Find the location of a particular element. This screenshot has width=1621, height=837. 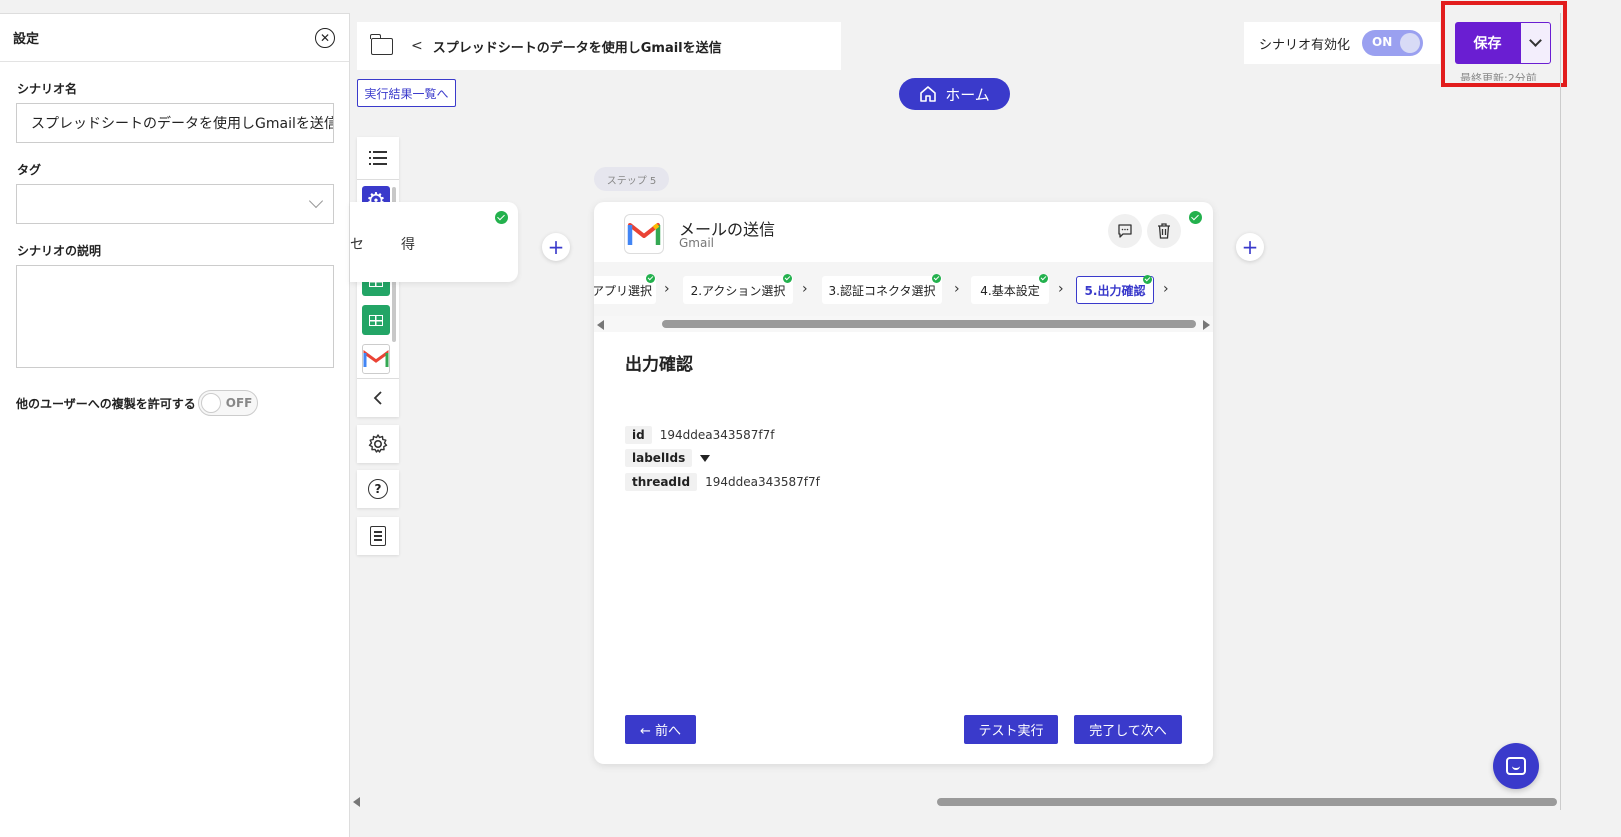

tab-label: アプリ選択 is located at coordinates (623, 290).